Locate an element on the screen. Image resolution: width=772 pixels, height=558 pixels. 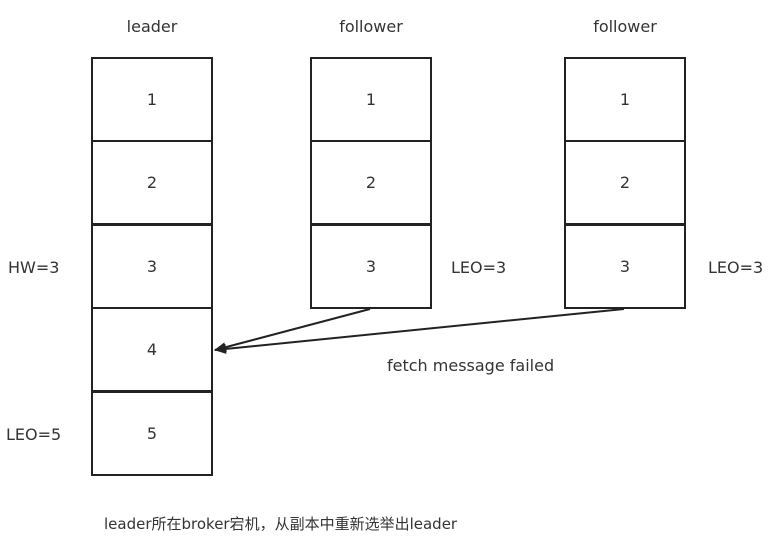
follower1-fetch-arrow is located at coordinates (292, 330).